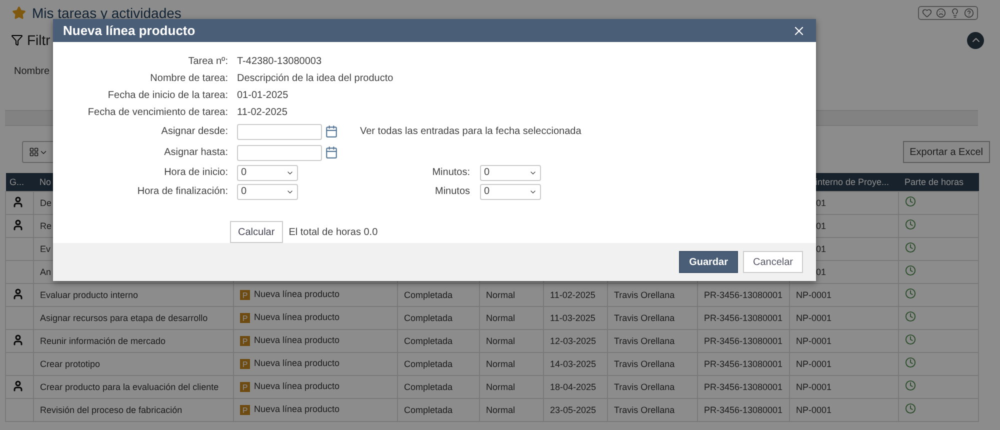 This screenshot has height=430, width=1000. What do you see at coordinates (46, 271) in the screenshot?
I see `table-cell: An` at bounding box center [46, 271].